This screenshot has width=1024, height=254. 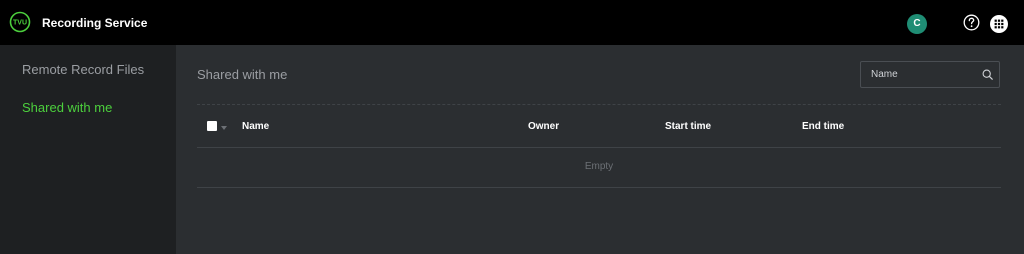 I want to click on search-icon, so click(x=987, y=74).